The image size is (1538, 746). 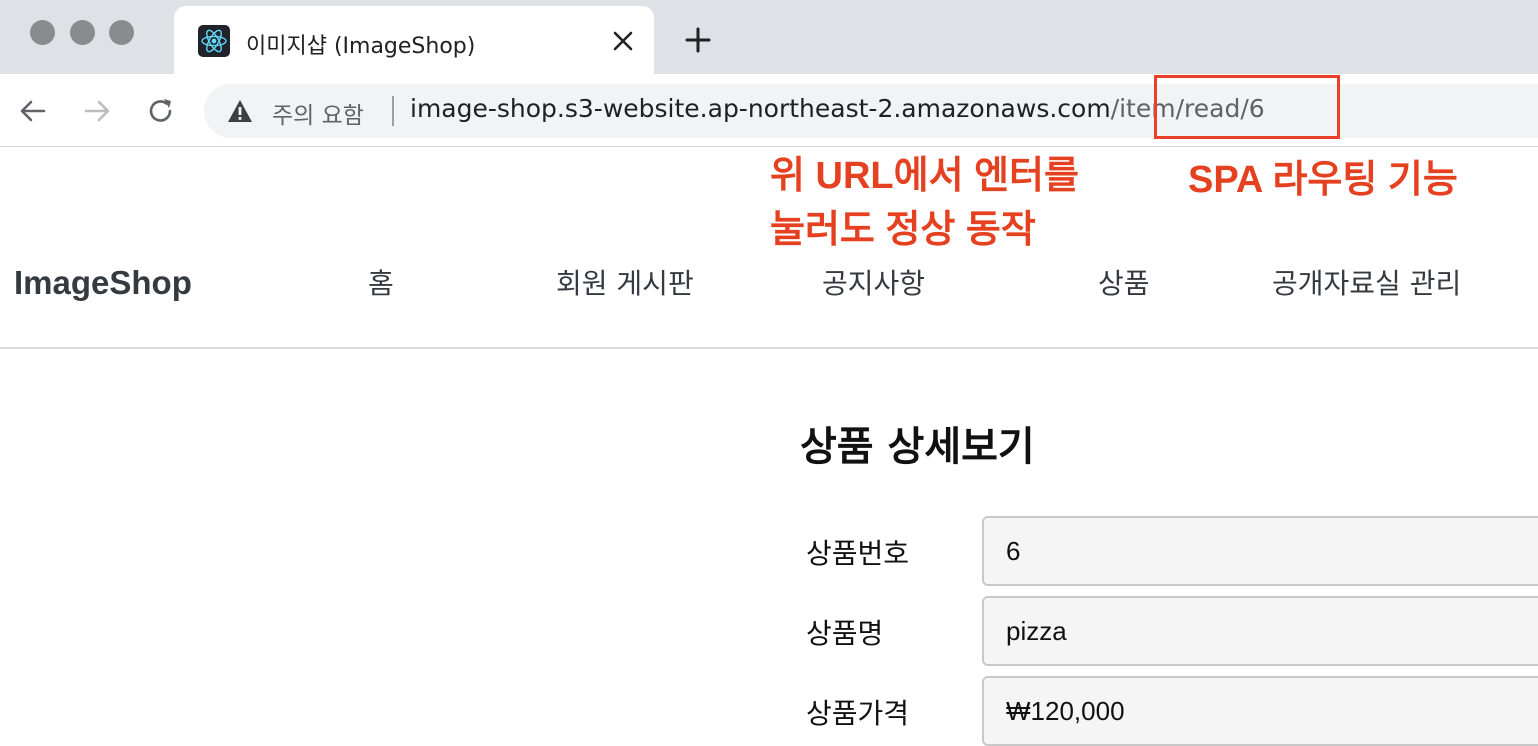 I want to click on back-arrow-icon, so click(x=33, y=111).